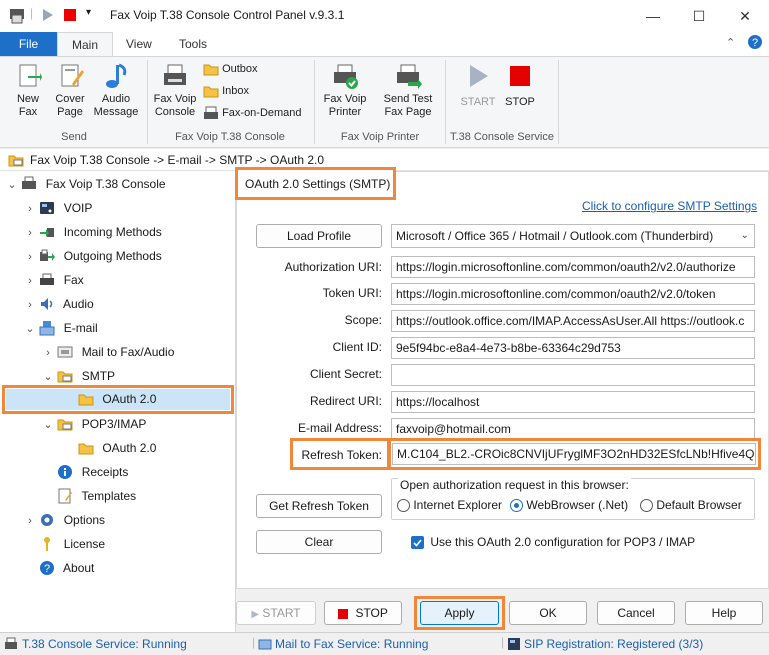 The width and height of the screenshot is (769, 655). What do you see at coordinates (86, 184) in the screenshot?
I see `tree-item-root: ⌄ Fax Voip T.38 Console` at bounding box center [86, 184].